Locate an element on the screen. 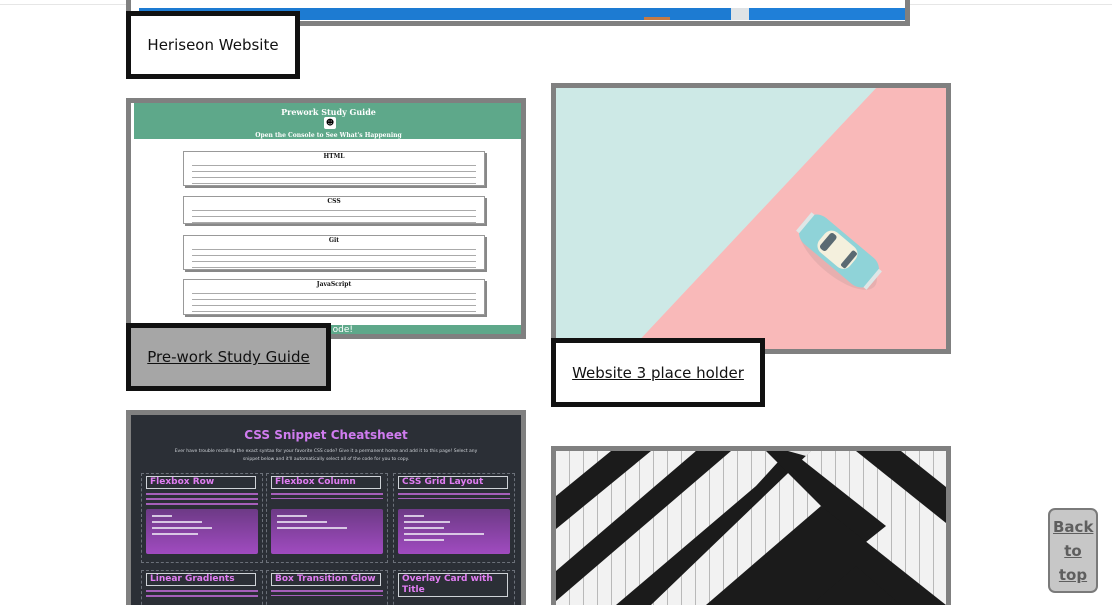 The width and height of the screenshot is (1112, 605). prework-thumb-subtitle: Open the Console to See What's Happening is located at coordinates (328, 135).